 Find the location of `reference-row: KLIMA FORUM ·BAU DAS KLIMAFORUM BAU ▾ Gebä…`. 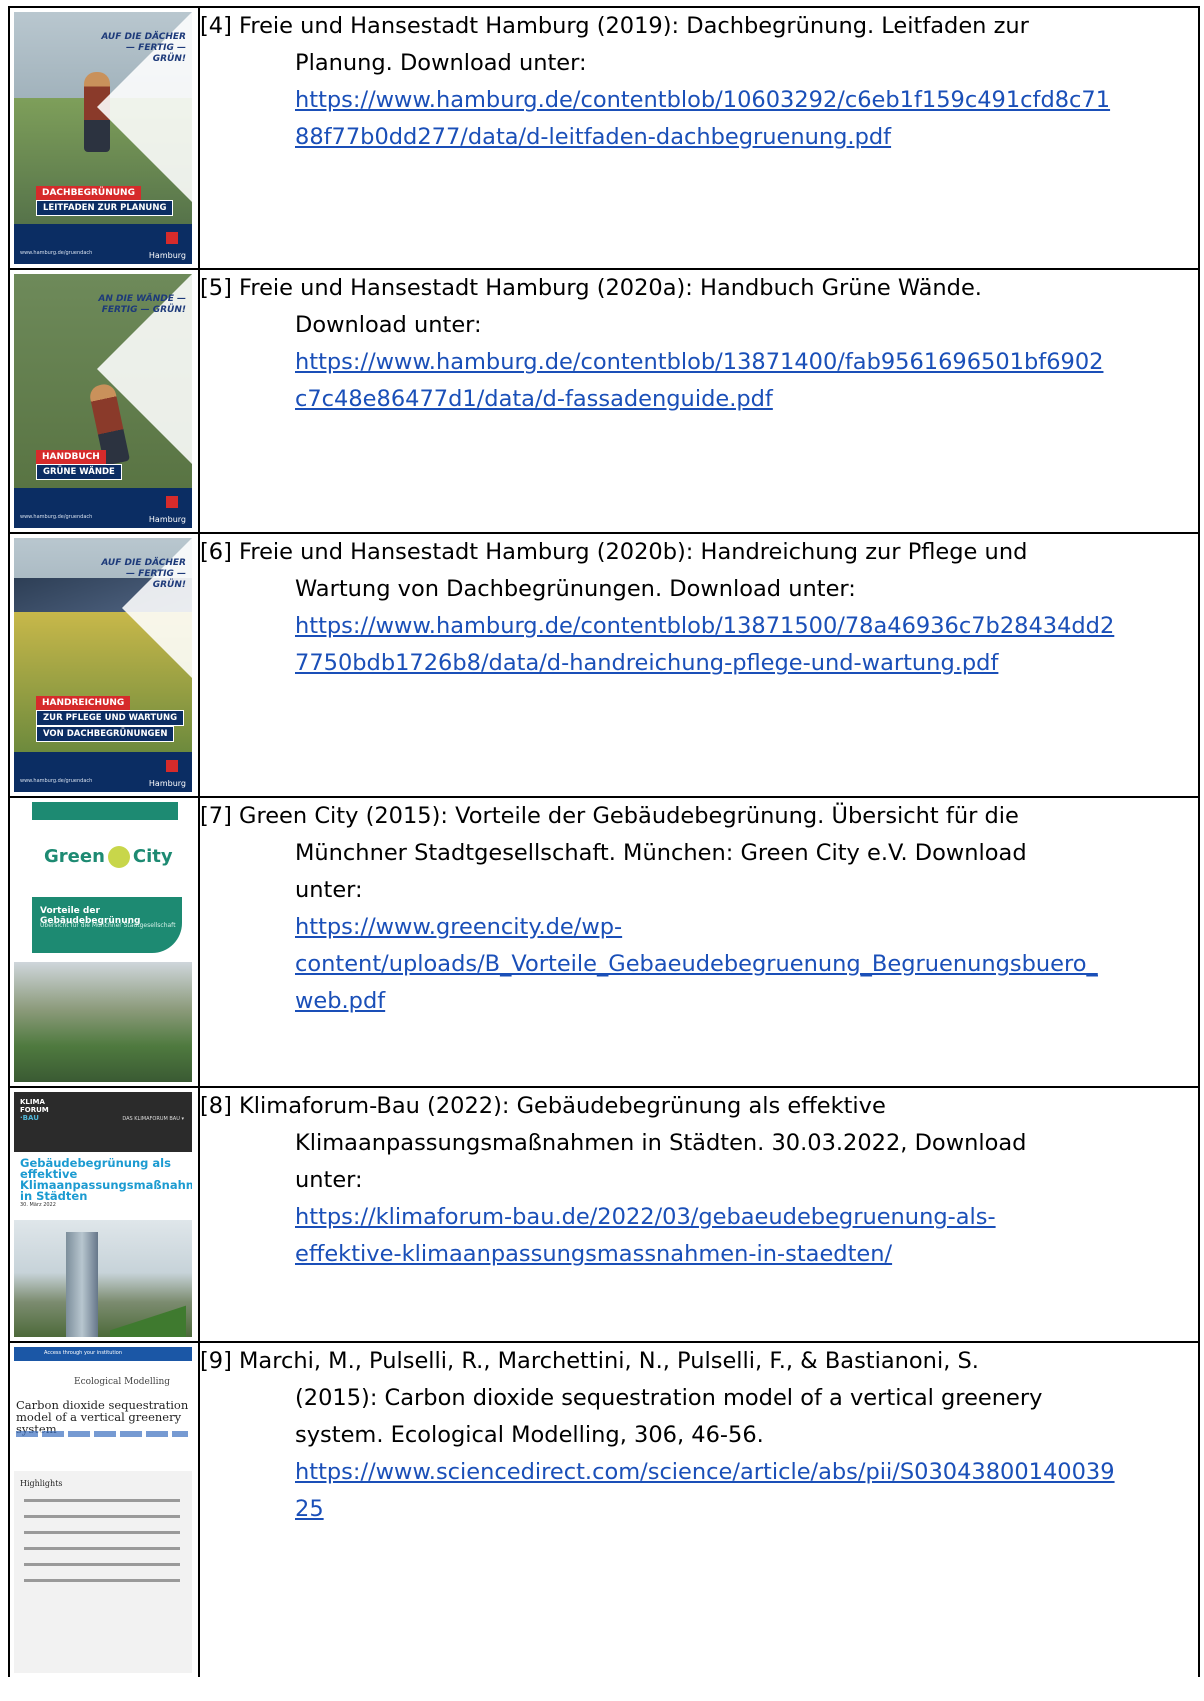

reference-row: KLIMA FORUM ·BAU DAS KLIMAFORUM BAU ▾ Gebä… is located at coordinates (604, 1214).